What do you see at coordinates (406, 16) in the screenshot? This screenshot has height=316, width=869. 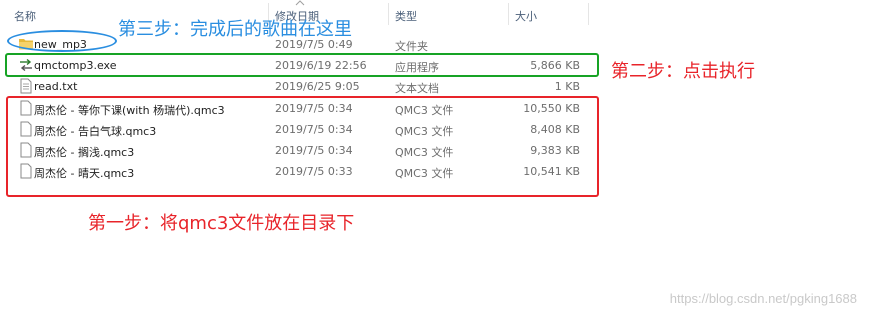 I see `column-type: 类型` at bounding box center [406, 16].